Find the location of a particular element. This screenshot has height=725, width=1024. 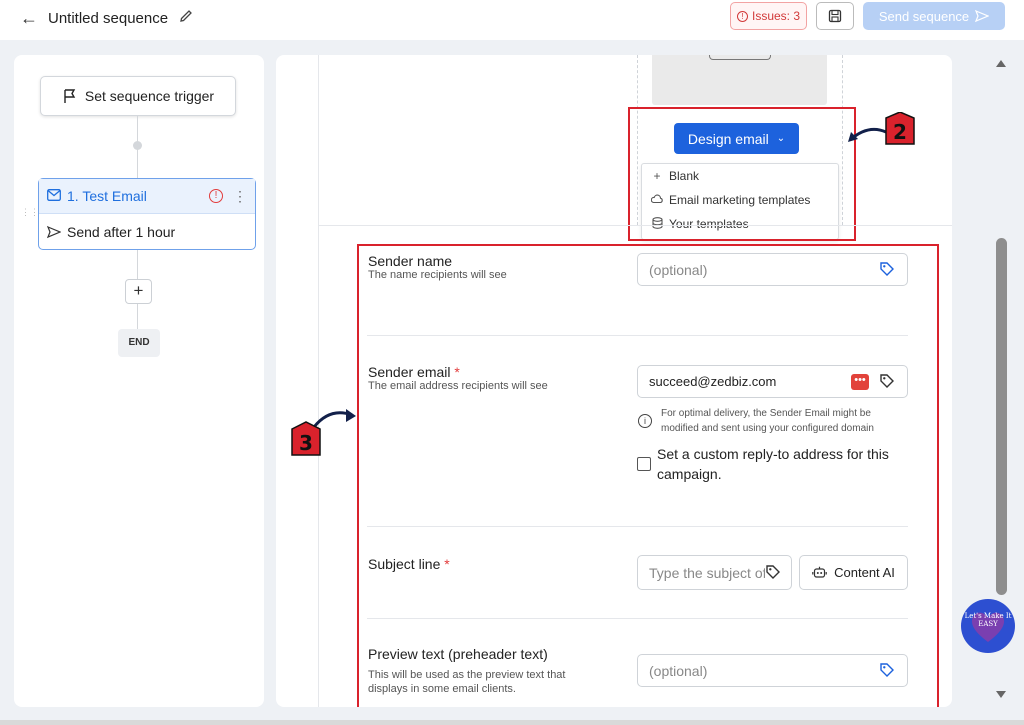

scroll-up-arrow is located at coordinates (1001, 63).